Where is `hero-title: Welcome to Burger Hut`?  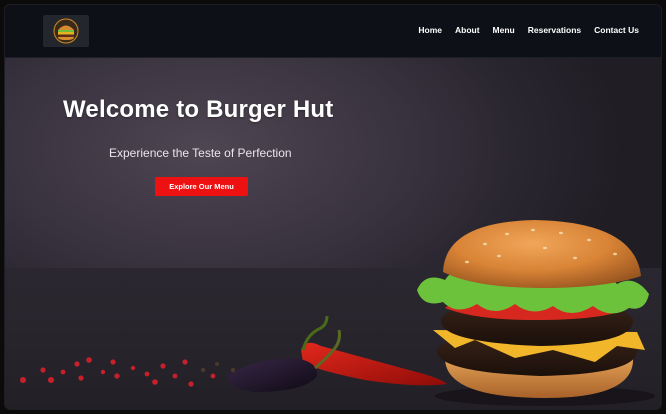 hero-title: Welcome to Burger Hut is located at coordinates (198, 109).